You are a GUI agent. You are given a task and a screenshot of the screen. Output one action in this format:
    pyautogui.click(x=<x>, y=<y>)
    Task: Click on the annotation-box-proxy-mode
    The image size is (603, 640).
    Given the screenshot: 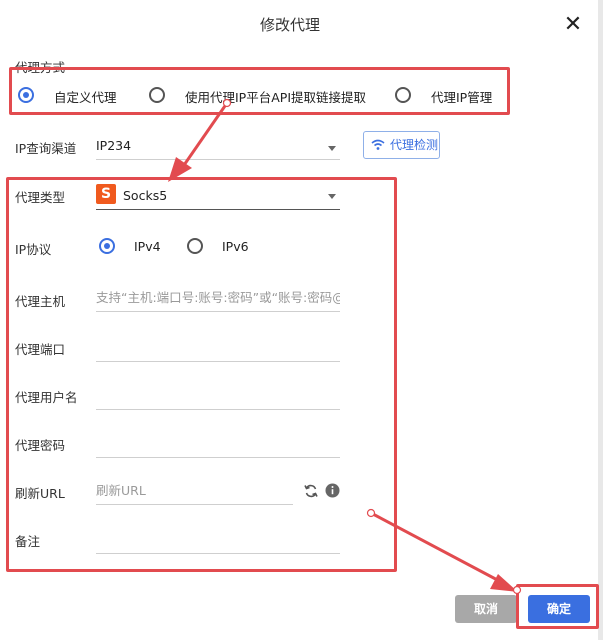 What is the action you would take?
    pyautogui.click(x=259, y=91)
    